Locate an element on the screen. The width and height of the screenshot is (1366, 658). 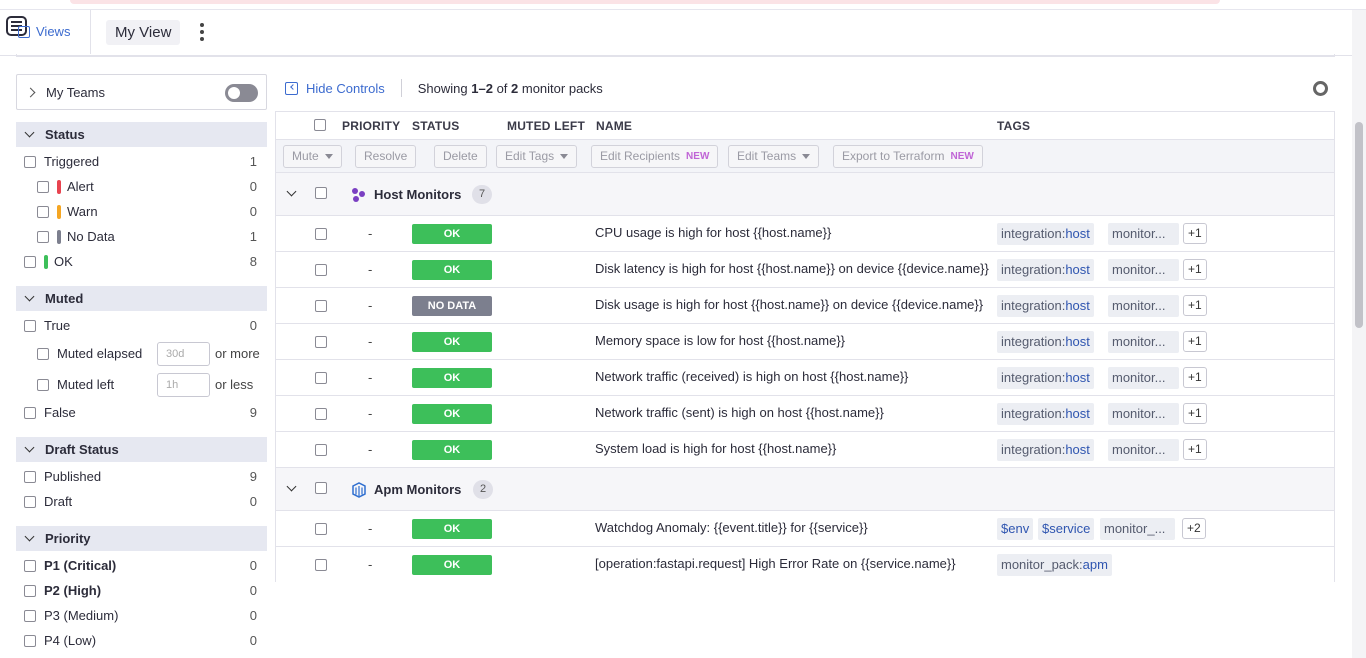
facet-muted-header: Muted is located at coordinates (141, 298).